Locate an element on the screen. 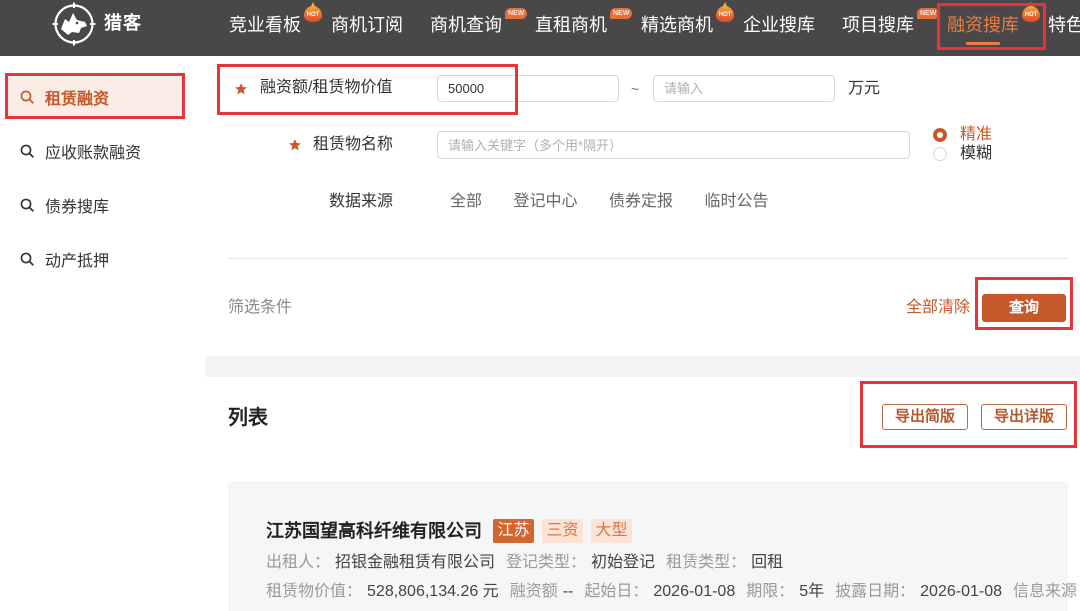  start-date-field: 起始日： 2026-01-08 is located at coordinates (659, 592).